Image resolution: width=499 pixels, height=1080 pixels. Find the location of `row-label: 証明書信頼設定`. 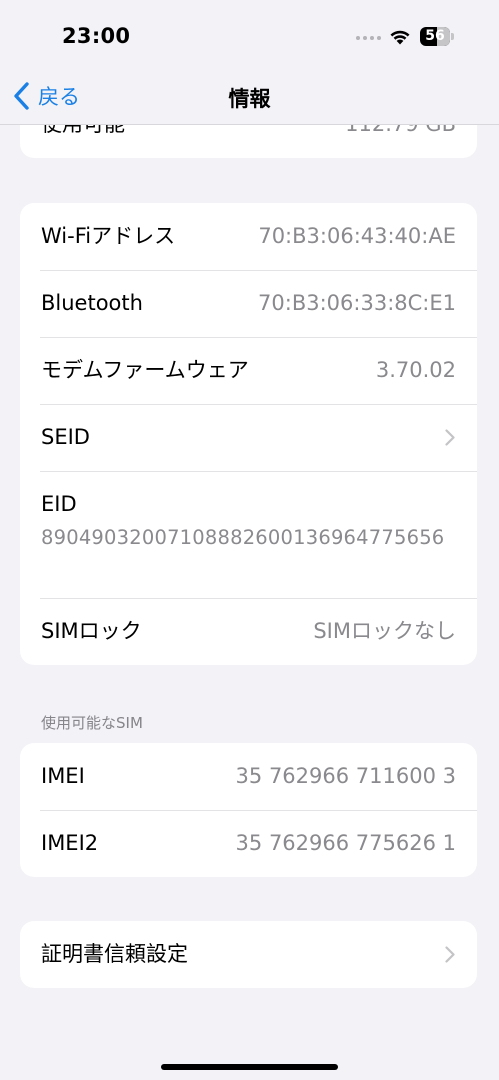

row-label: 証明書信頼設定 is located at coordinates (114, 954).